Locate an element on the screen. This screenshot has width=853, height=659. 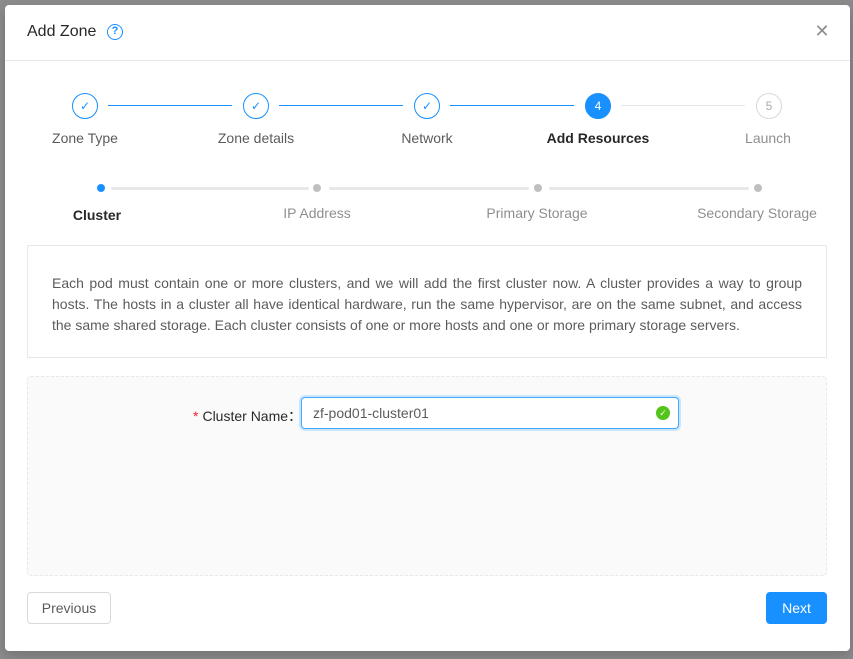
check-circle-icon: ✓ is located at coordinates (663, 413).